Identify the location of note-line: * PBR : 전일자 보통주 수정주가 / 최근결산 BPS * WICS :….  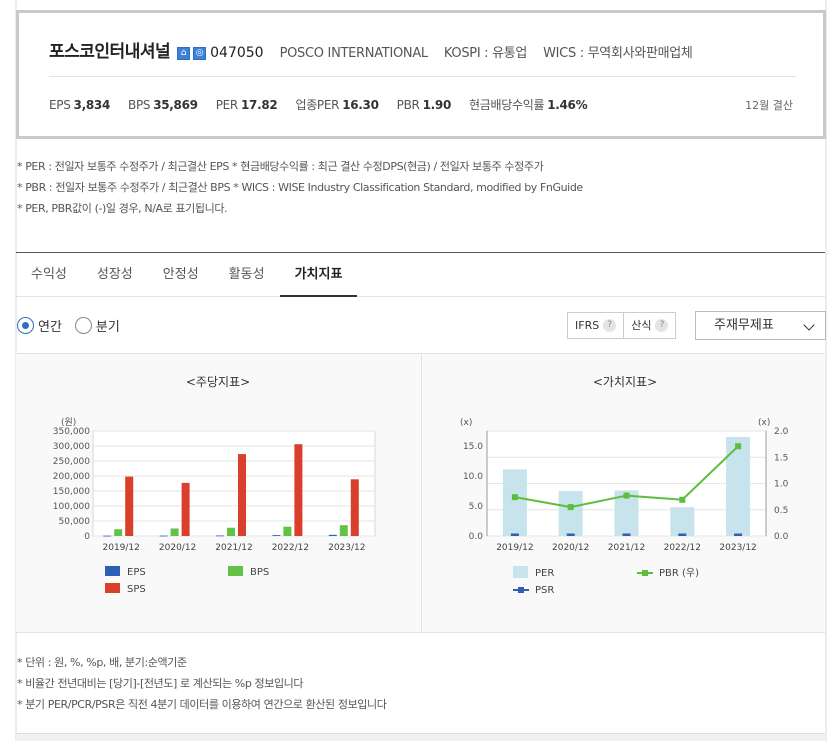
(300, 187).